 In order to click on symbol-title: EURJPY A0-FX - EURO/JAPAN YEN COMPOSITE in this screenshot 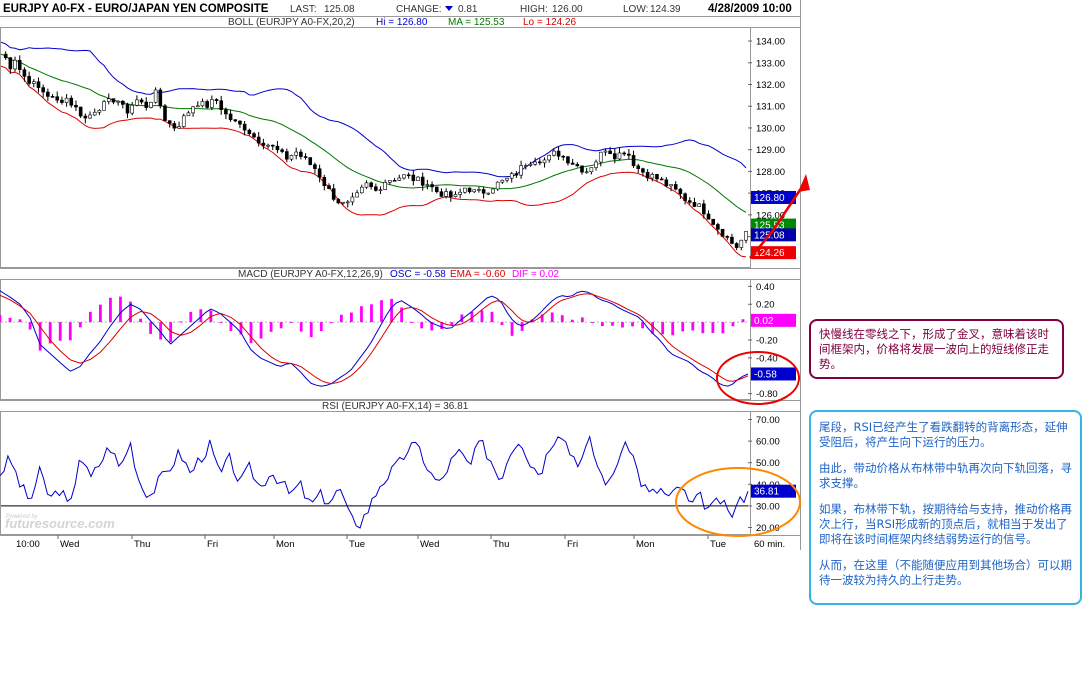, I will do `click(136, 9)`.